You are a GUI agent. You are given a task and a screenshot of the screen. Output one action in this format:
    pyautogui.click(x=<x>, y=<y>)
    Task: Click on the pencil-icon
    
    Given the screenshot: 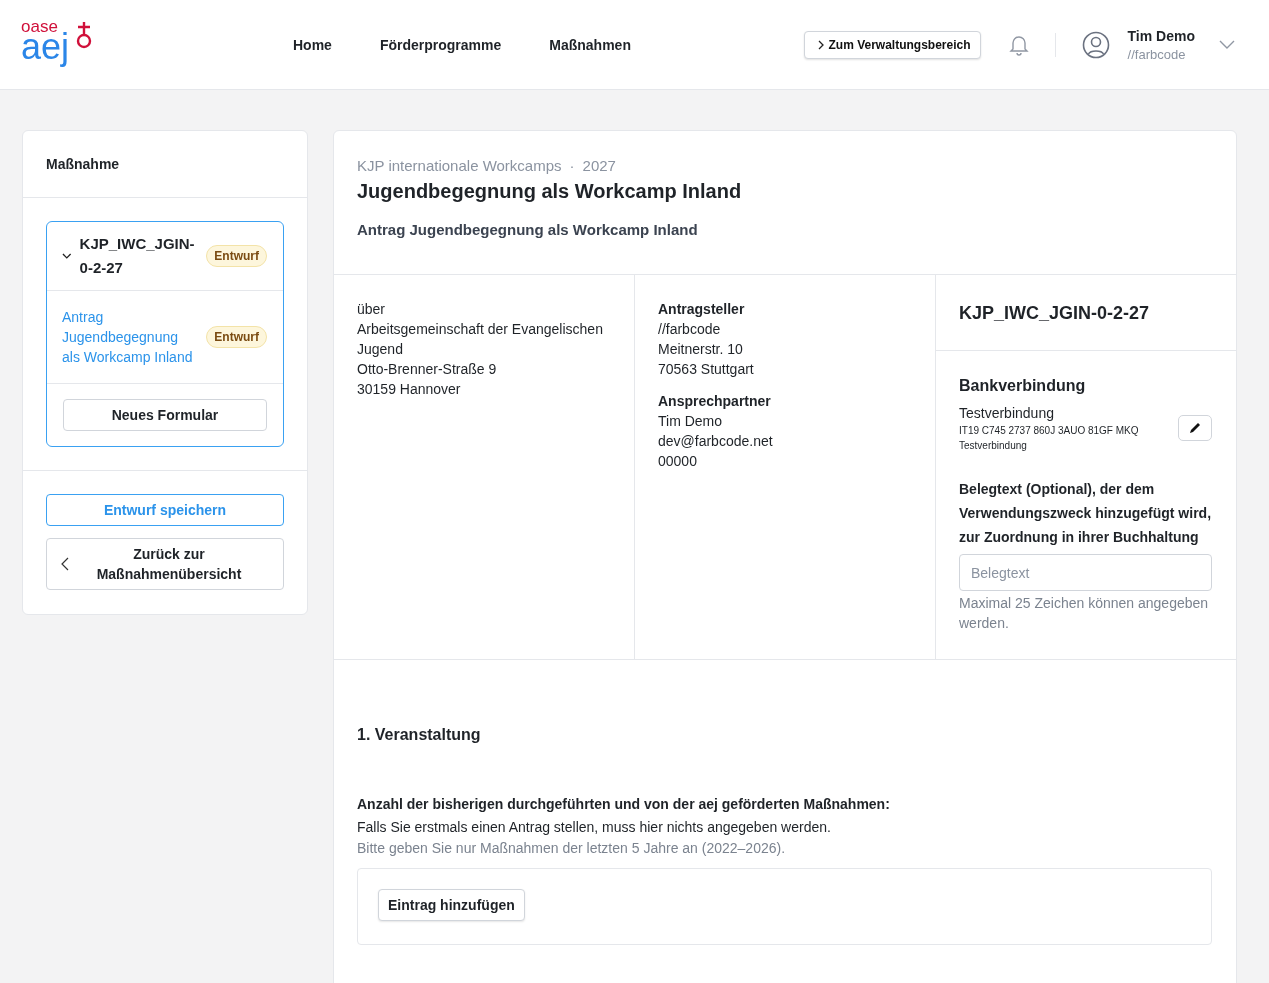 What is the action you would take?
    pyautogui.click(x=1195, y=428)
    